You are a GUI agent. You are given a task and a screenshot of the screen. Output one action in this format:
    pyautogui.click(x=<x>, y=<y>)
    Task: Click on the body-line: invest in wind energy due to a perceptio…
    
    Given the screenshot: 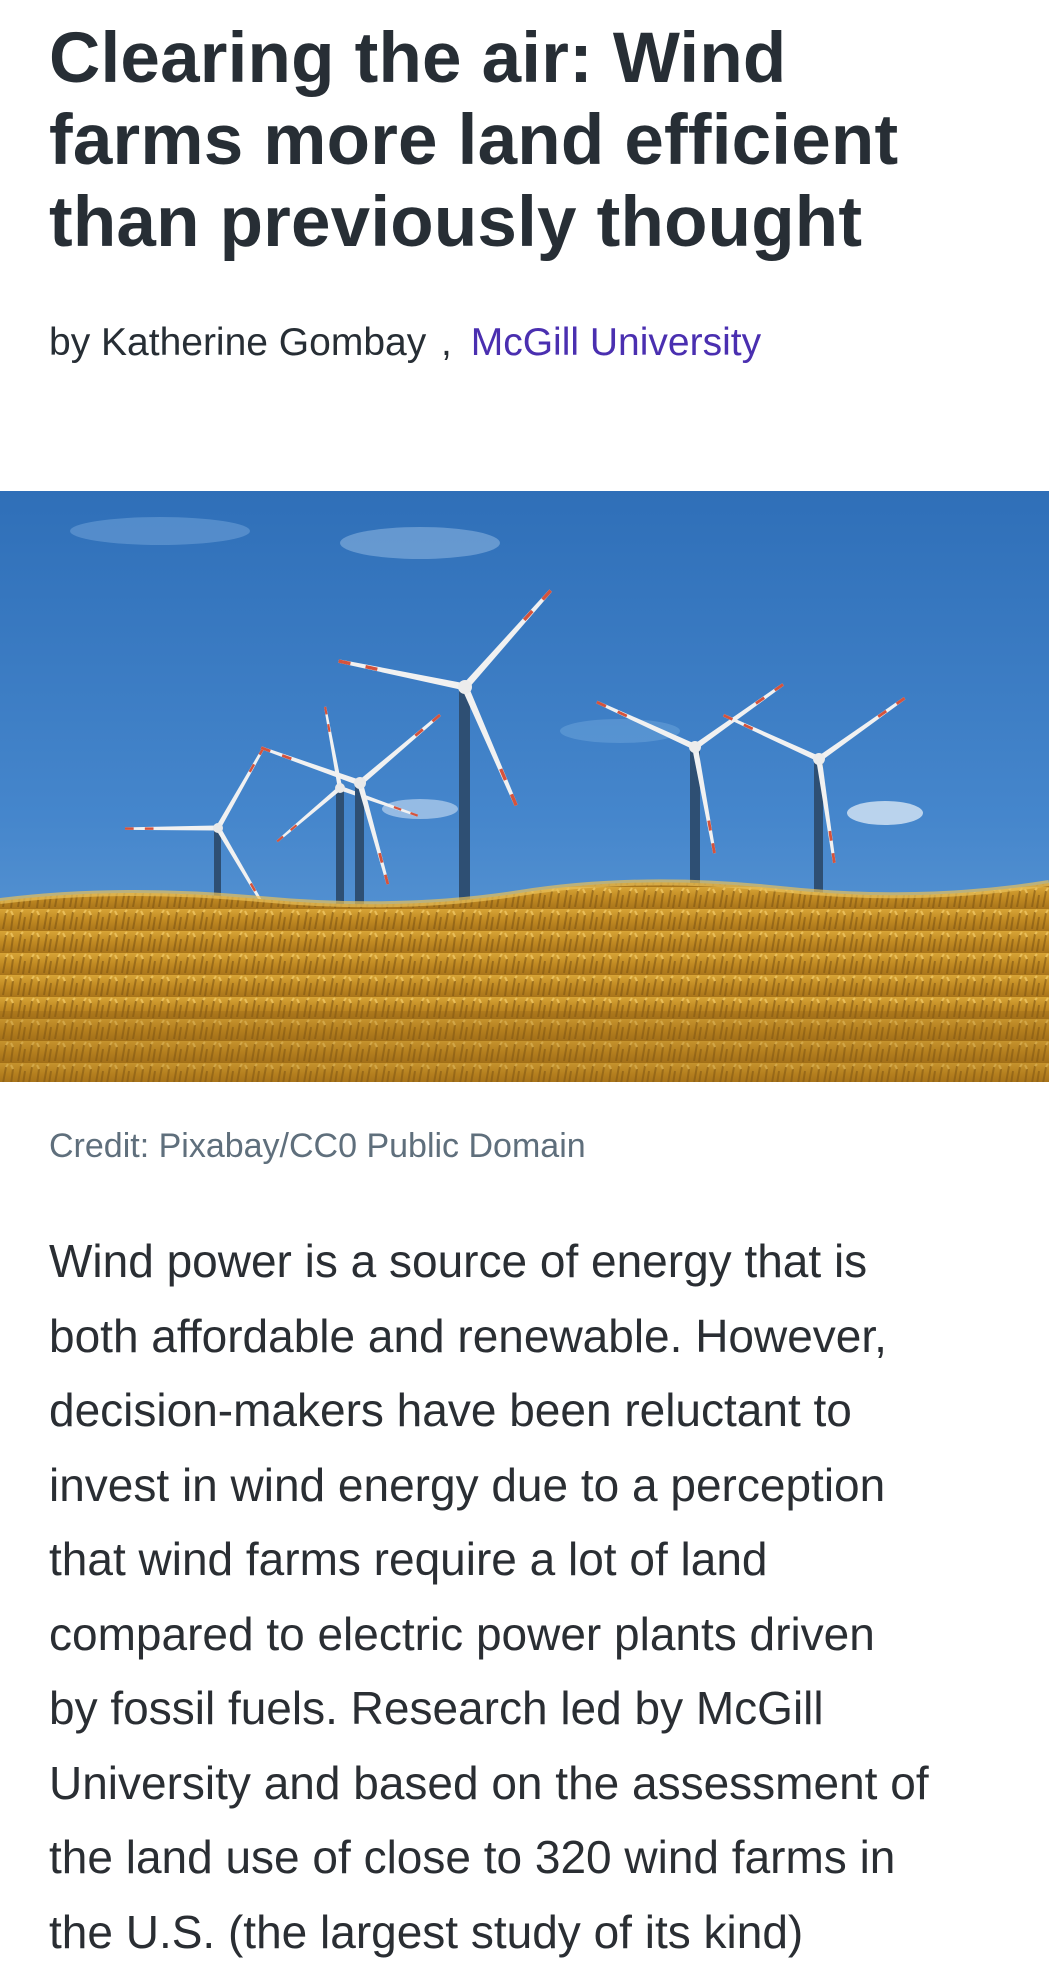 What is the action you would take?
    pyautogui.click(x=467, y=1484)
    